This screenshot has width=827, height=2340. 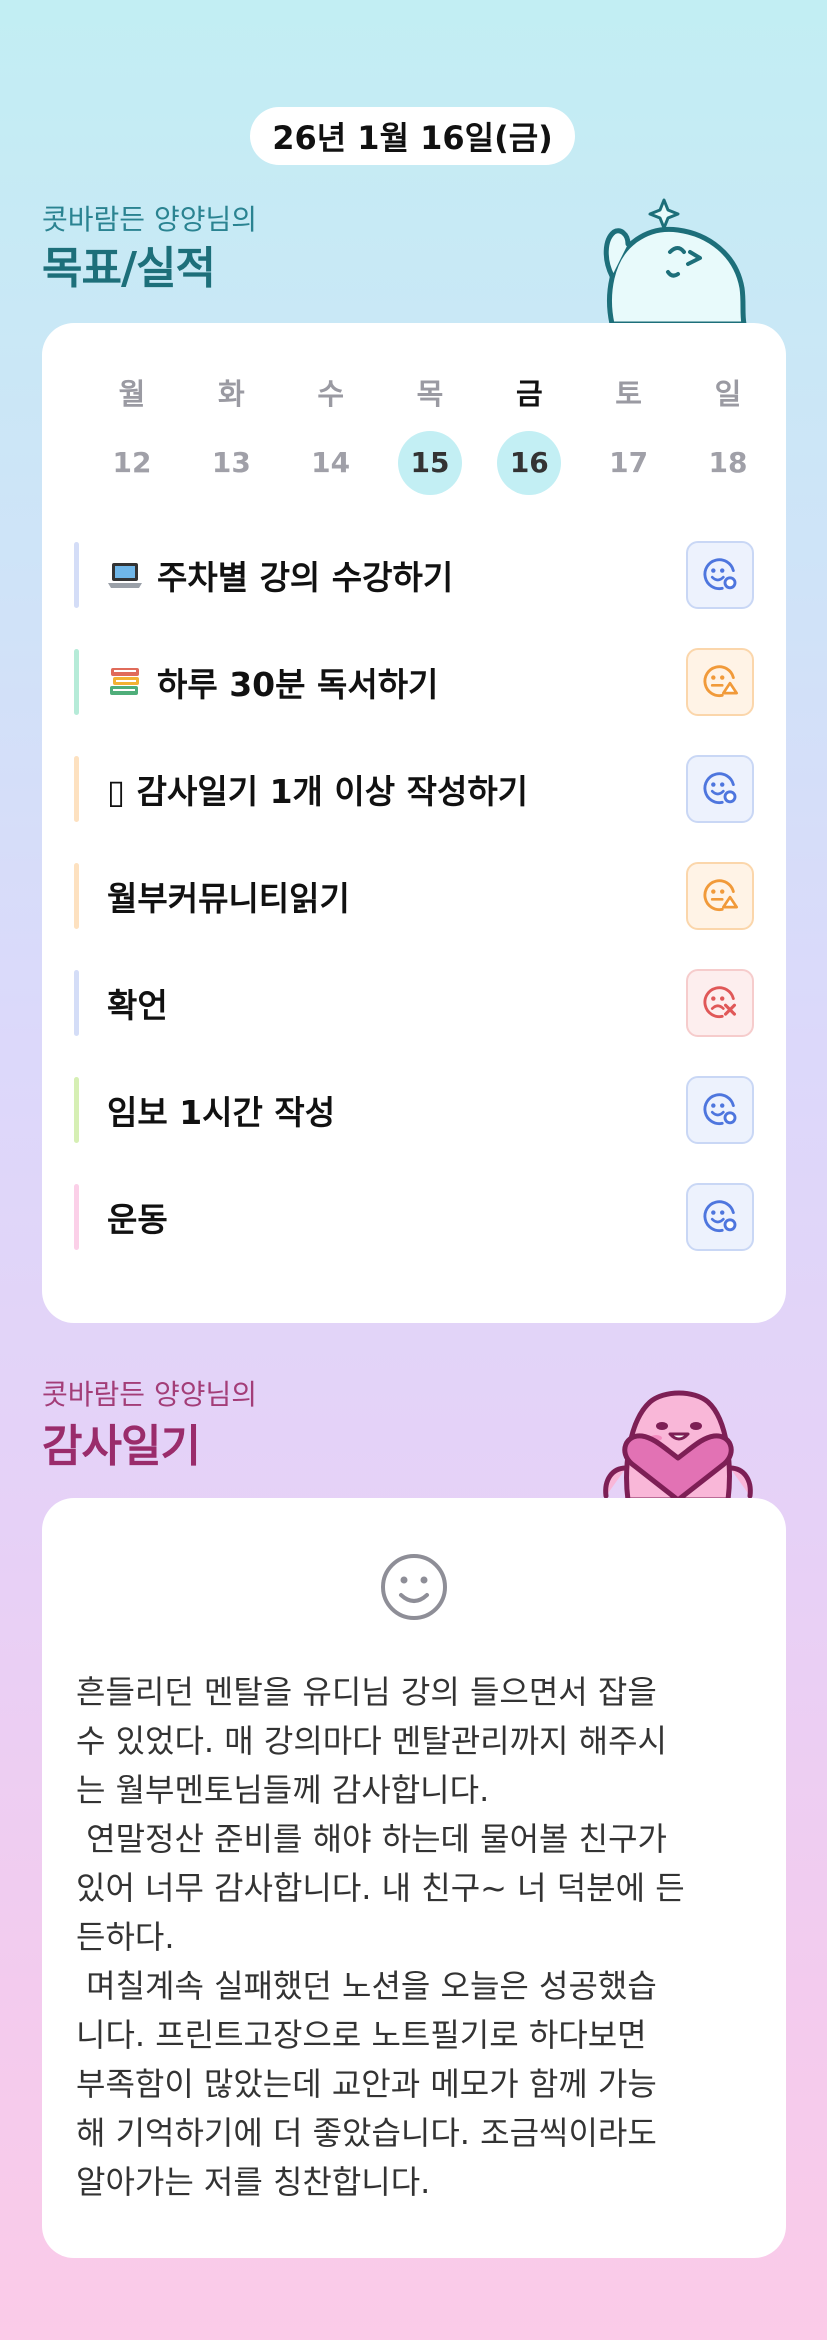 I want to click on weekday-row: 월화수목금토일, so click(x=430, y=392).